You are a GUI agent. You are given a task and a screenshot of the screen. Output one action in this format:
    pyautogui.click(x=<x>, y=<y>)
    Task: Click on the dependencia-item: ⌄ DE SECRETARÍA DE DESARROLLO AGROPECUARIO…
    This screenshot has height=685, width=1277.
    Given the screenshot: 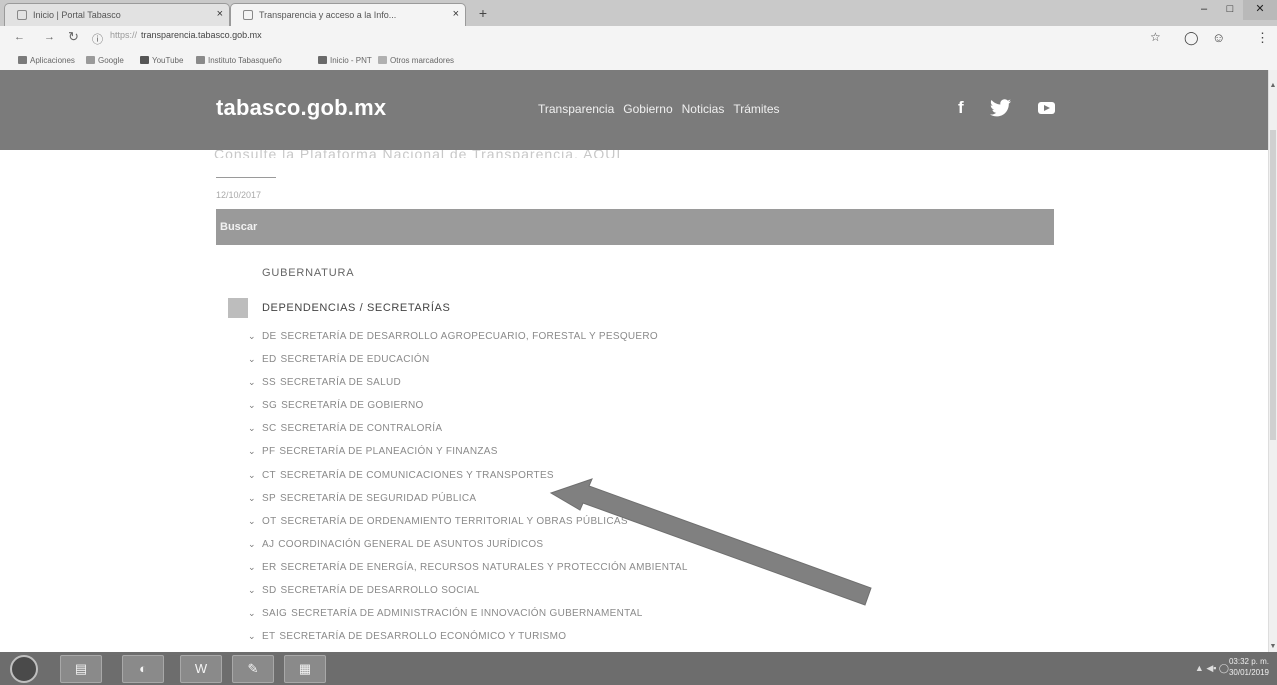 What is the action you would take?
    pyautogui.click(x=487, y=342)
    